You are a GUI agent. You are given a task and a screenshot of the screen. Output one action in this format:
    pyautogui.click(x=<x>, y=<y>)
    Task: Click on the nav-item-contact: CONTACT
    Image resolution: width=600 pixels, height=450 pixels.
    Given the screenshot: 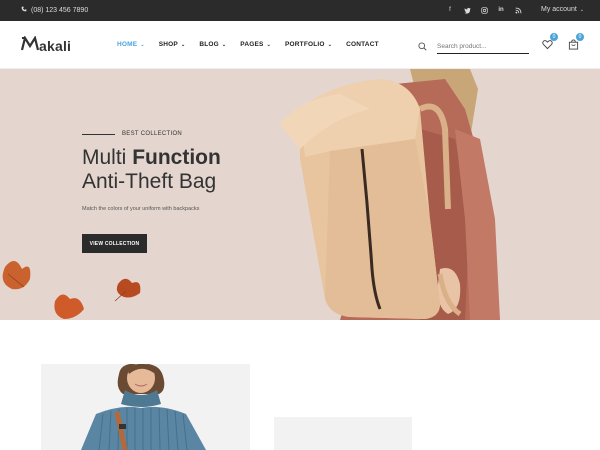 What is the action you would take?
    pyautogui.click(x=362, y=44)
    